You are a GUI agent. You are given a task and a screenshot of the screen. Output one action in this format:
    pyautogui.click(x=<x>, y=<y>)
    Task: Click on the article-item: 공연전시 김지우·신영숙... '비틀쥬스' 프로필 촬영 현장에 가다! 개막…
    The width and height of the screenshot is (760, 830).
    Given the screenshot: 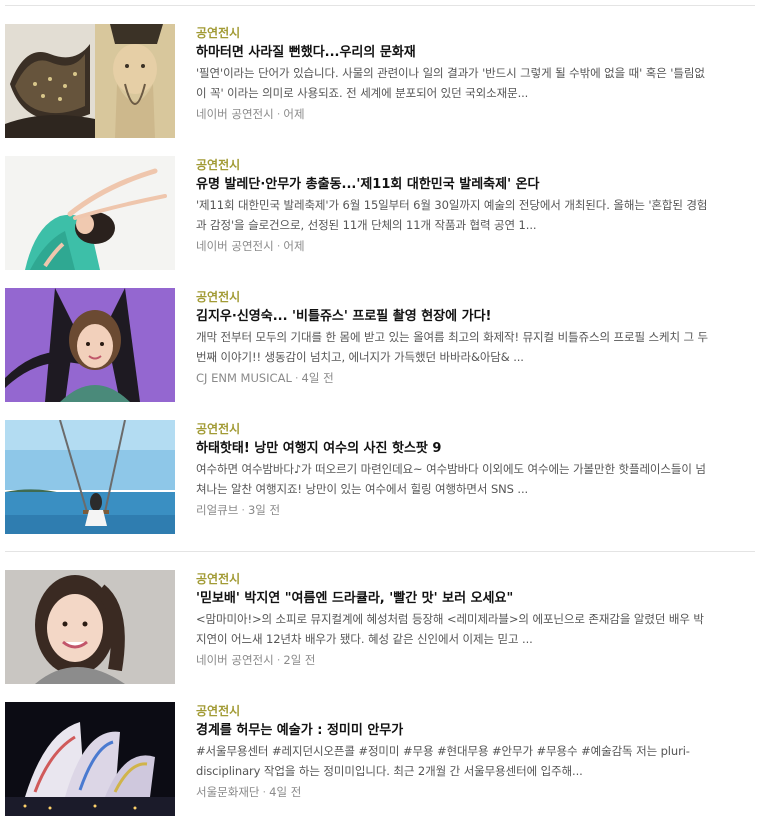 What is the action you would take?
    pyautogui.click(x=380, y=345)
    